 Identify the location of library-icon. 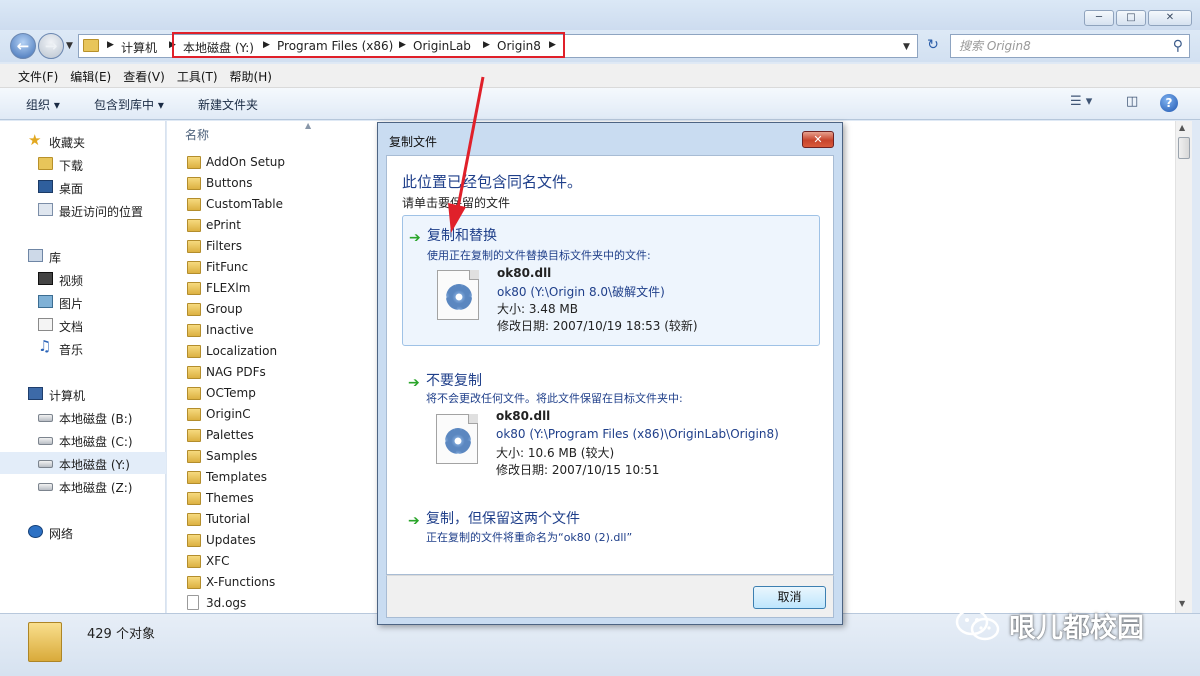
(35, 255).